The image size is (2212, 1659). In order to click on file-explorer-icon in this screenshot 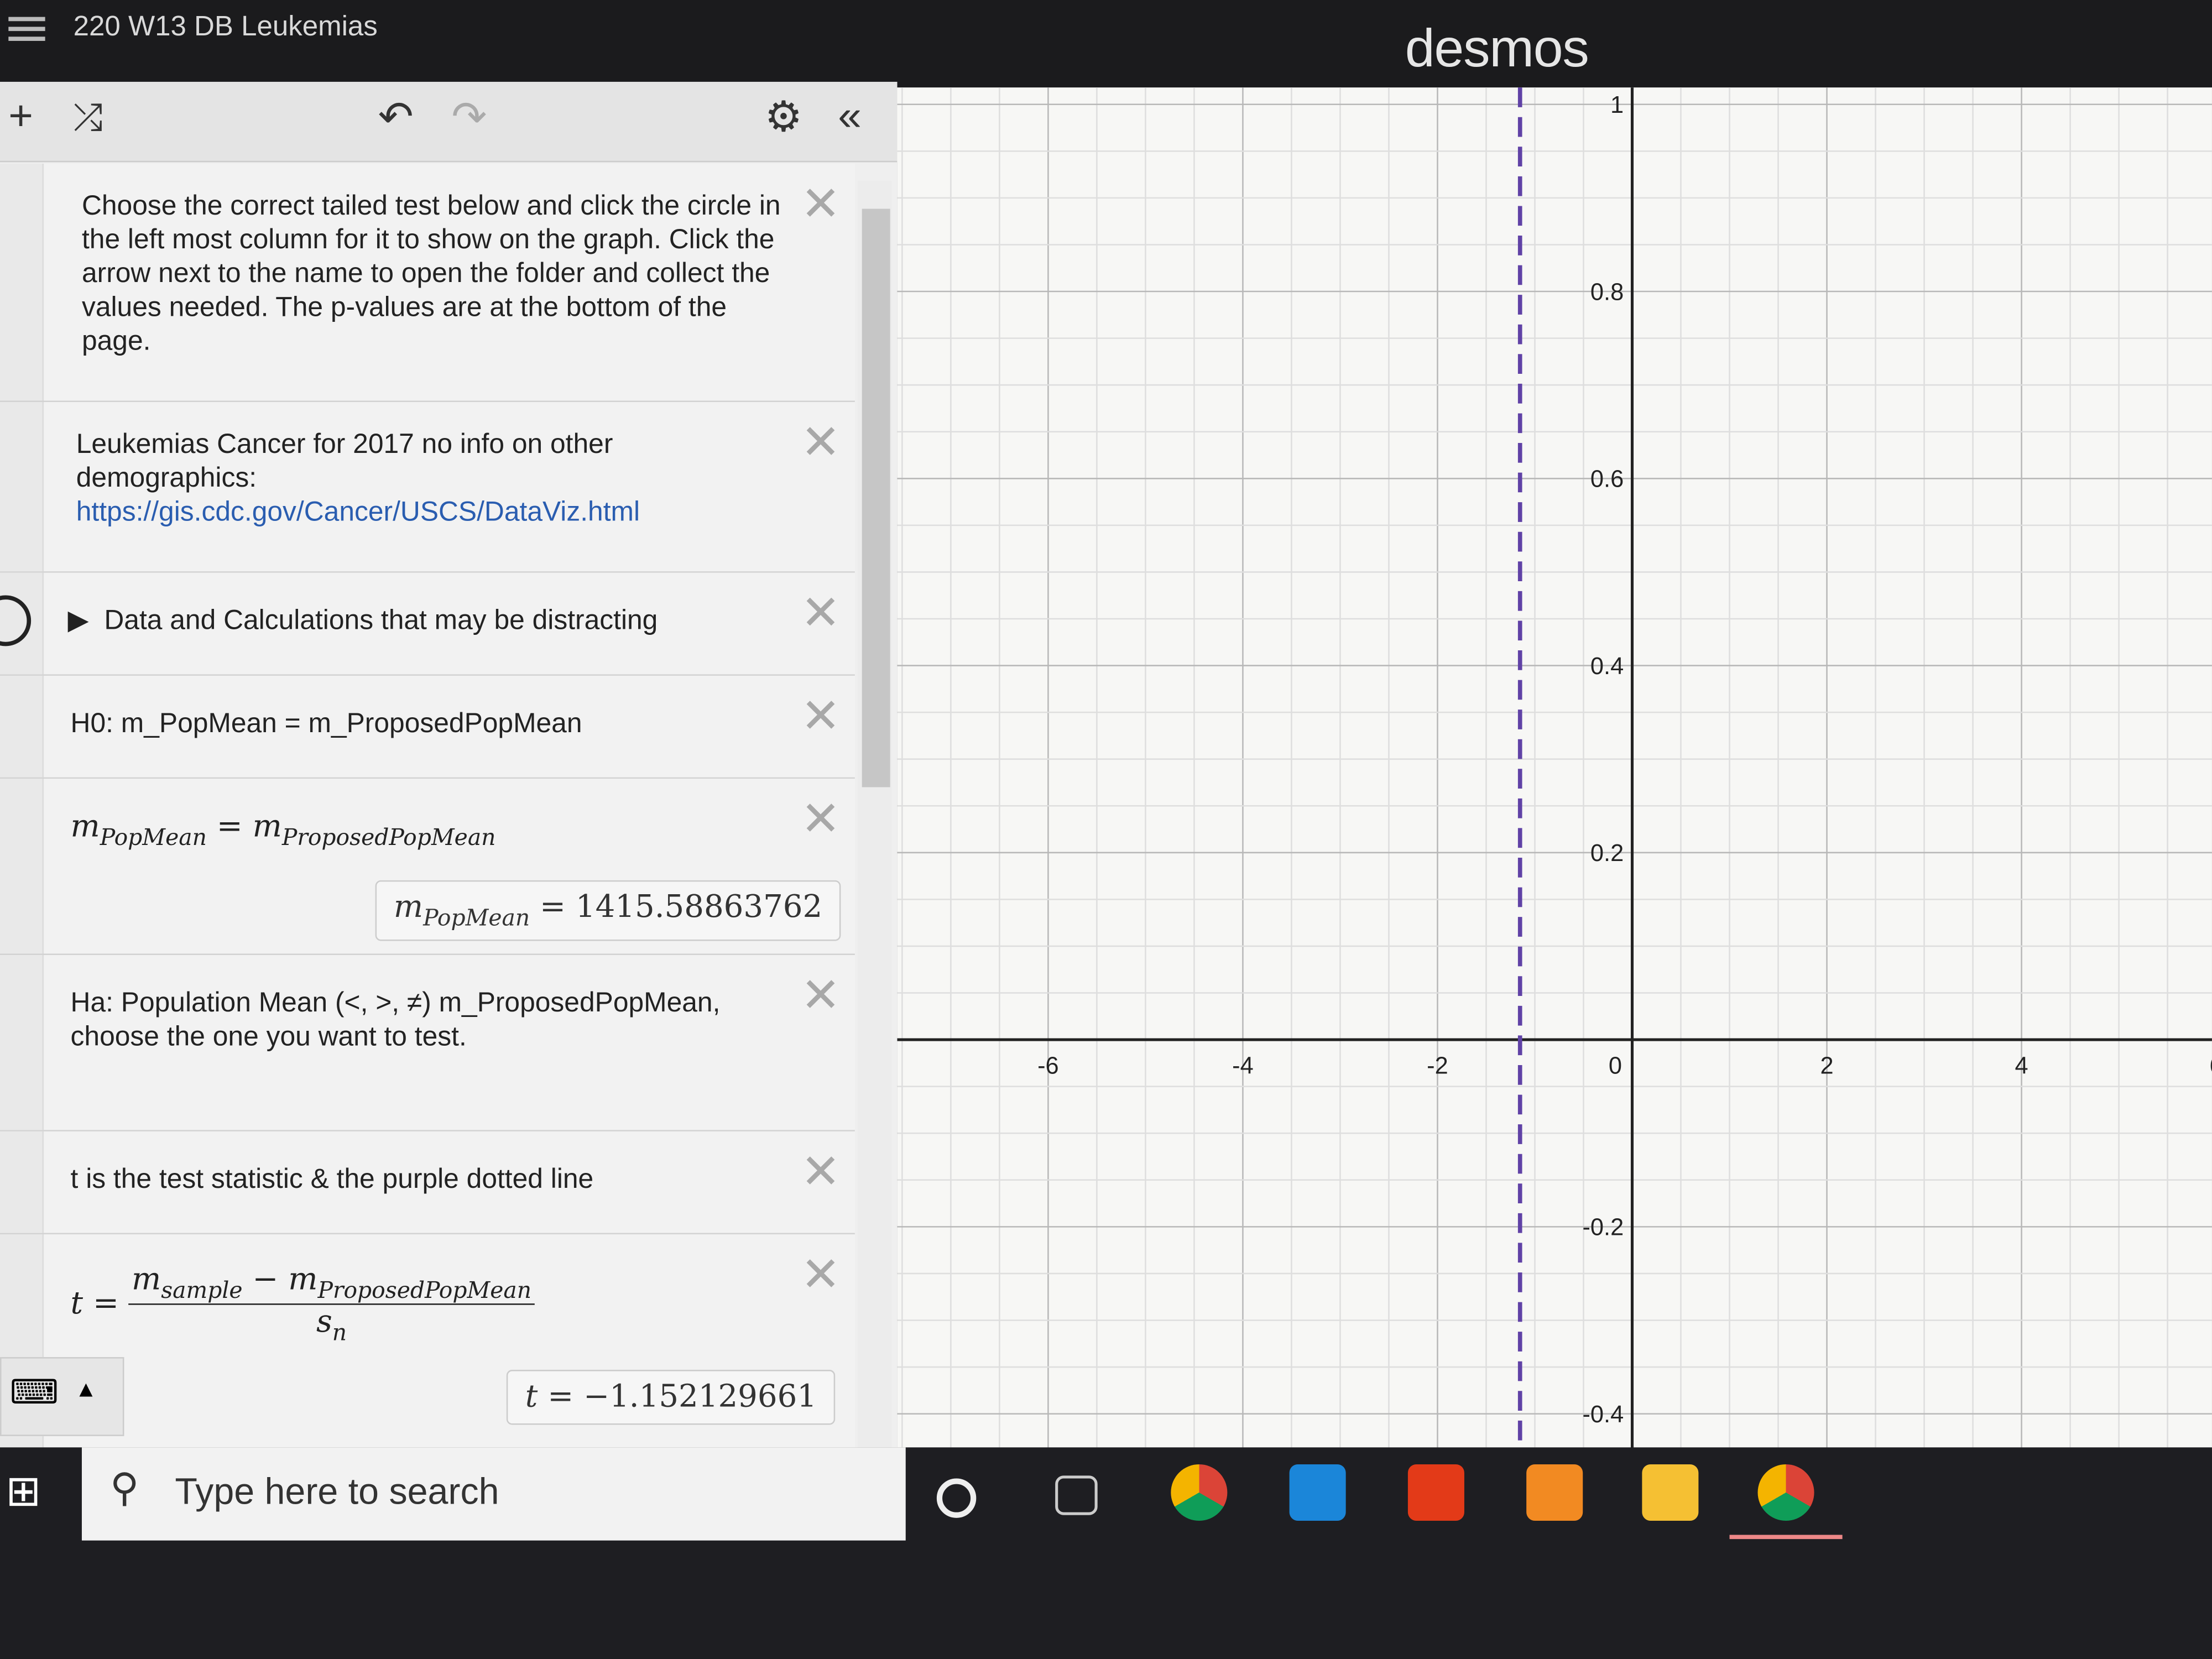, I will do `click(1670, 1493)`.